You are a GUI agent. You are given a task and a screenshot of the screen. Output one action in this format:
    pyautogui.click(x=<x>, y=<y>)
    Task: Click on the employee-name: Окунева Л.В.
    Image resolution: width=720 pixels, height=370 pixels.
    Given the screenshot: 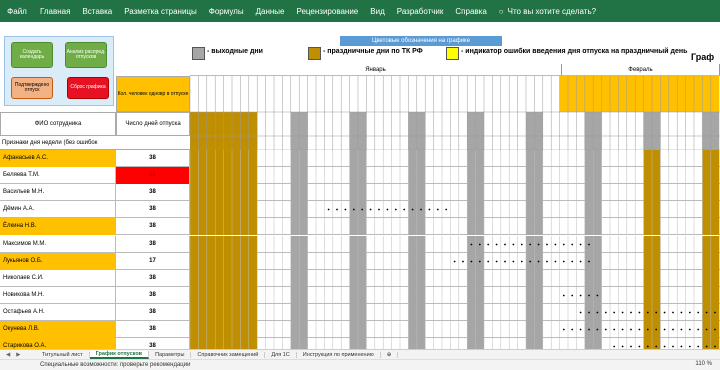 What is the action you would take?
    pyautogui.click(x=58, y=329)
    